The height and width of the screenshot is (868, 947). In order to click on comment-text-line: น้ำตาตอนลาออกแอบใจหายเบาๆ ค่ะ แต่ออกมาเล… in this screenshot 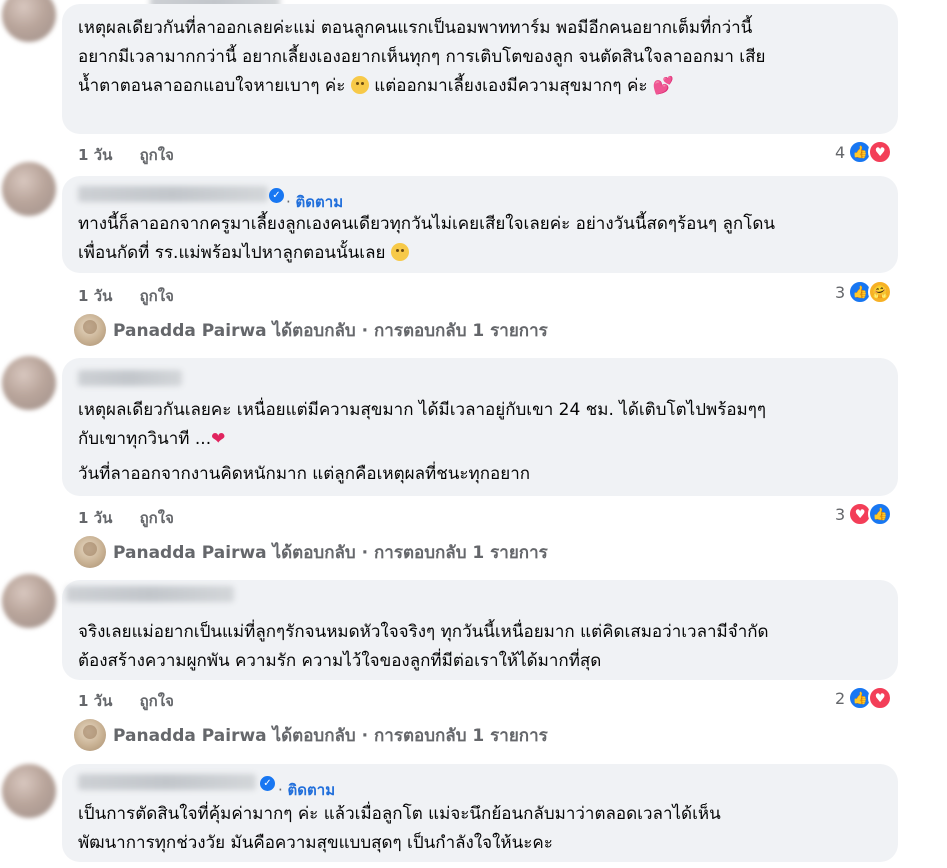, I will do `click(483, 86)`.